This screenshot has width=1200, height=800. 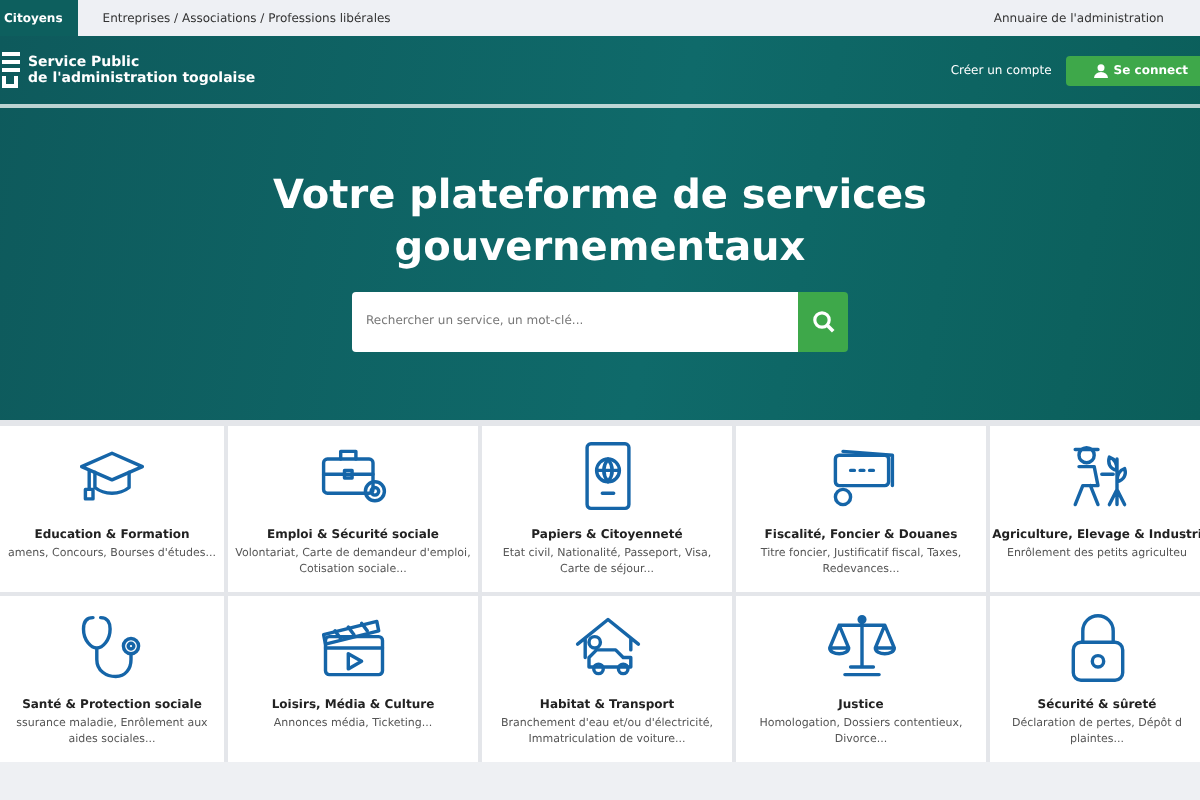 I want to click on hero-title: Votre plateforme de services gouvernementaux, so click(x=600, y=219).